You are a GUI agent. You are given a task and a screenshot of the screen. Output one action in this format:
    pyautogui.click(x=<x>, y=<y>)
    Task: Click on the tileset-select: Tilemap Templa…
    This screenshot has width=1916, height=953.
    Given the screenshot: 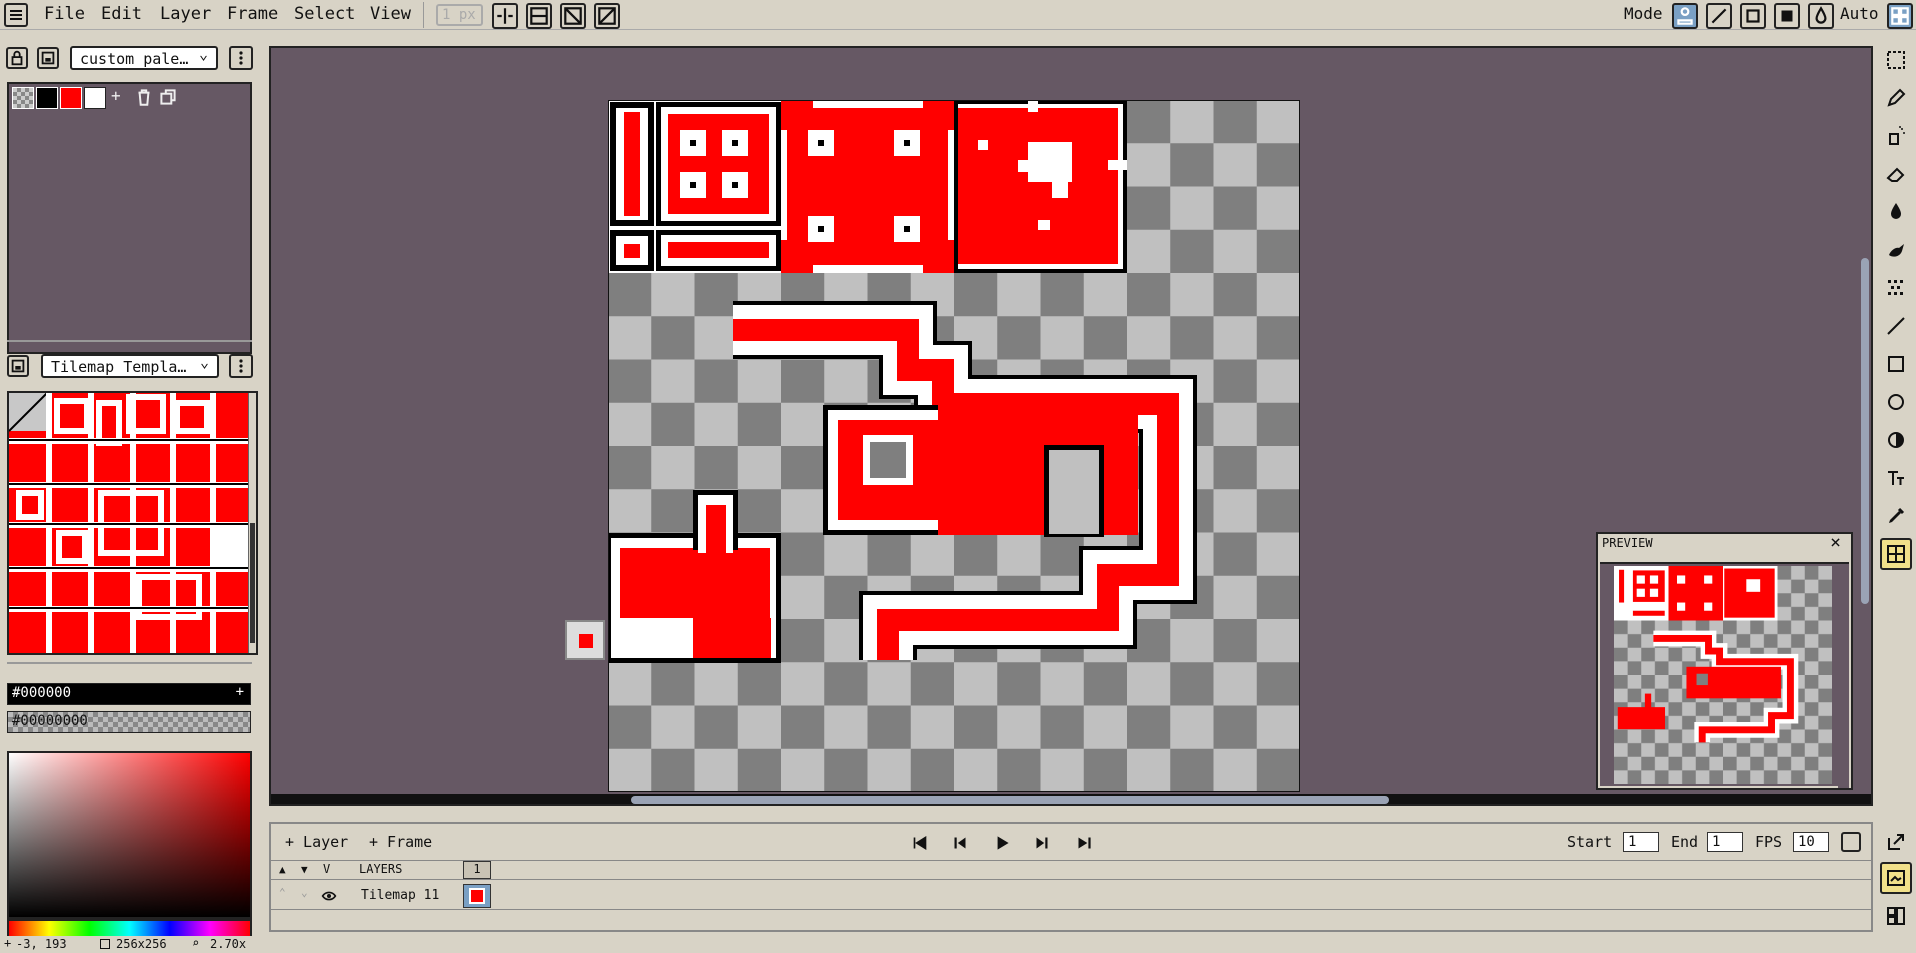 What is the action you would take?
    pyautogui.click(x=130, y=366)
    